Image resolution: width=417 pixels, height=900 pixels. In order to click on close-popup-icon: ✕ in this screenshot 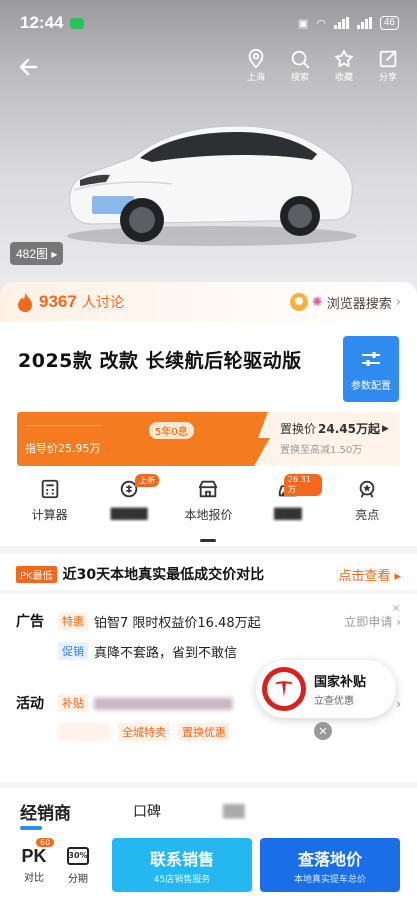, I will do `click(323, 731)`.